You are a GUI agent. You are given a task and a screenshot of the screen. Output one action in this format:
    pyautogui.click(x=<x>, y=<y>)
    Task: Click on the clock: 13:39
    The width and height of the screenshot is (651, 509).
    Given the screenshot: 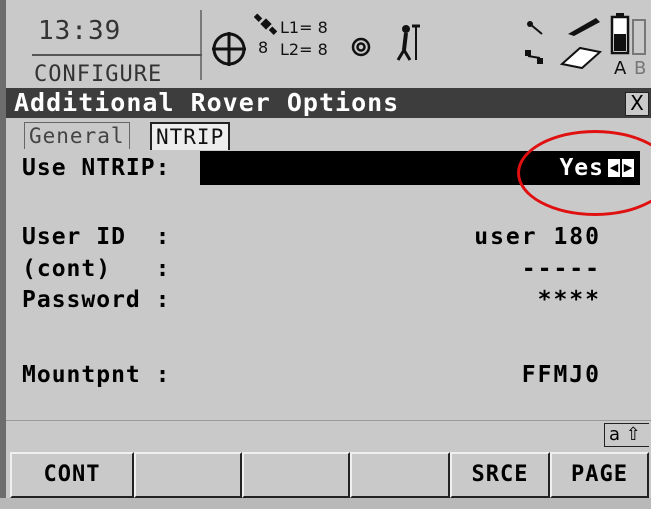 What is the action you would take?
    pyautogui.click(x=80, y=31)
    